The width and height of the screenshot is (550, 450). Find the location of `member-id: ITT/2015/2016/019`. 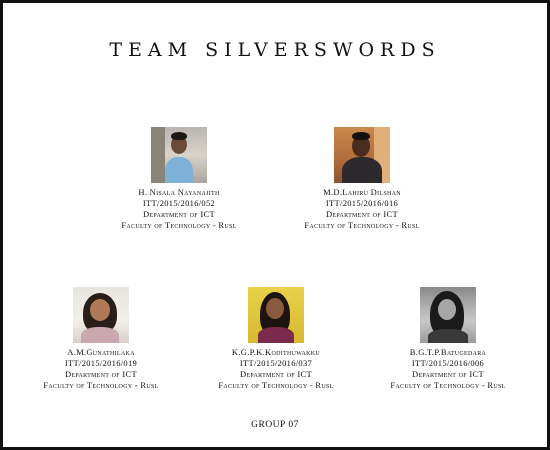

member-id: ITT/2015/2016/019 is located at coordinates (101, 363).